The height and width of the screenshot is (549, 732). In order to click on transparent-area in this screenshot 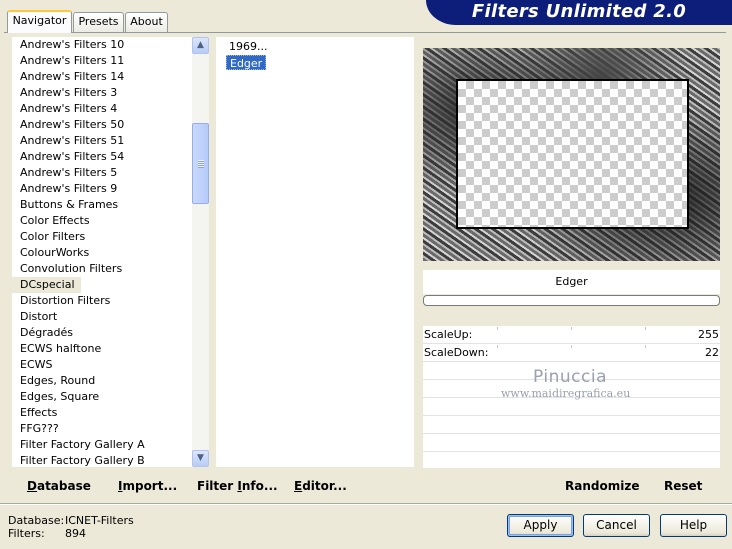, I will do `click(572, 154)`.